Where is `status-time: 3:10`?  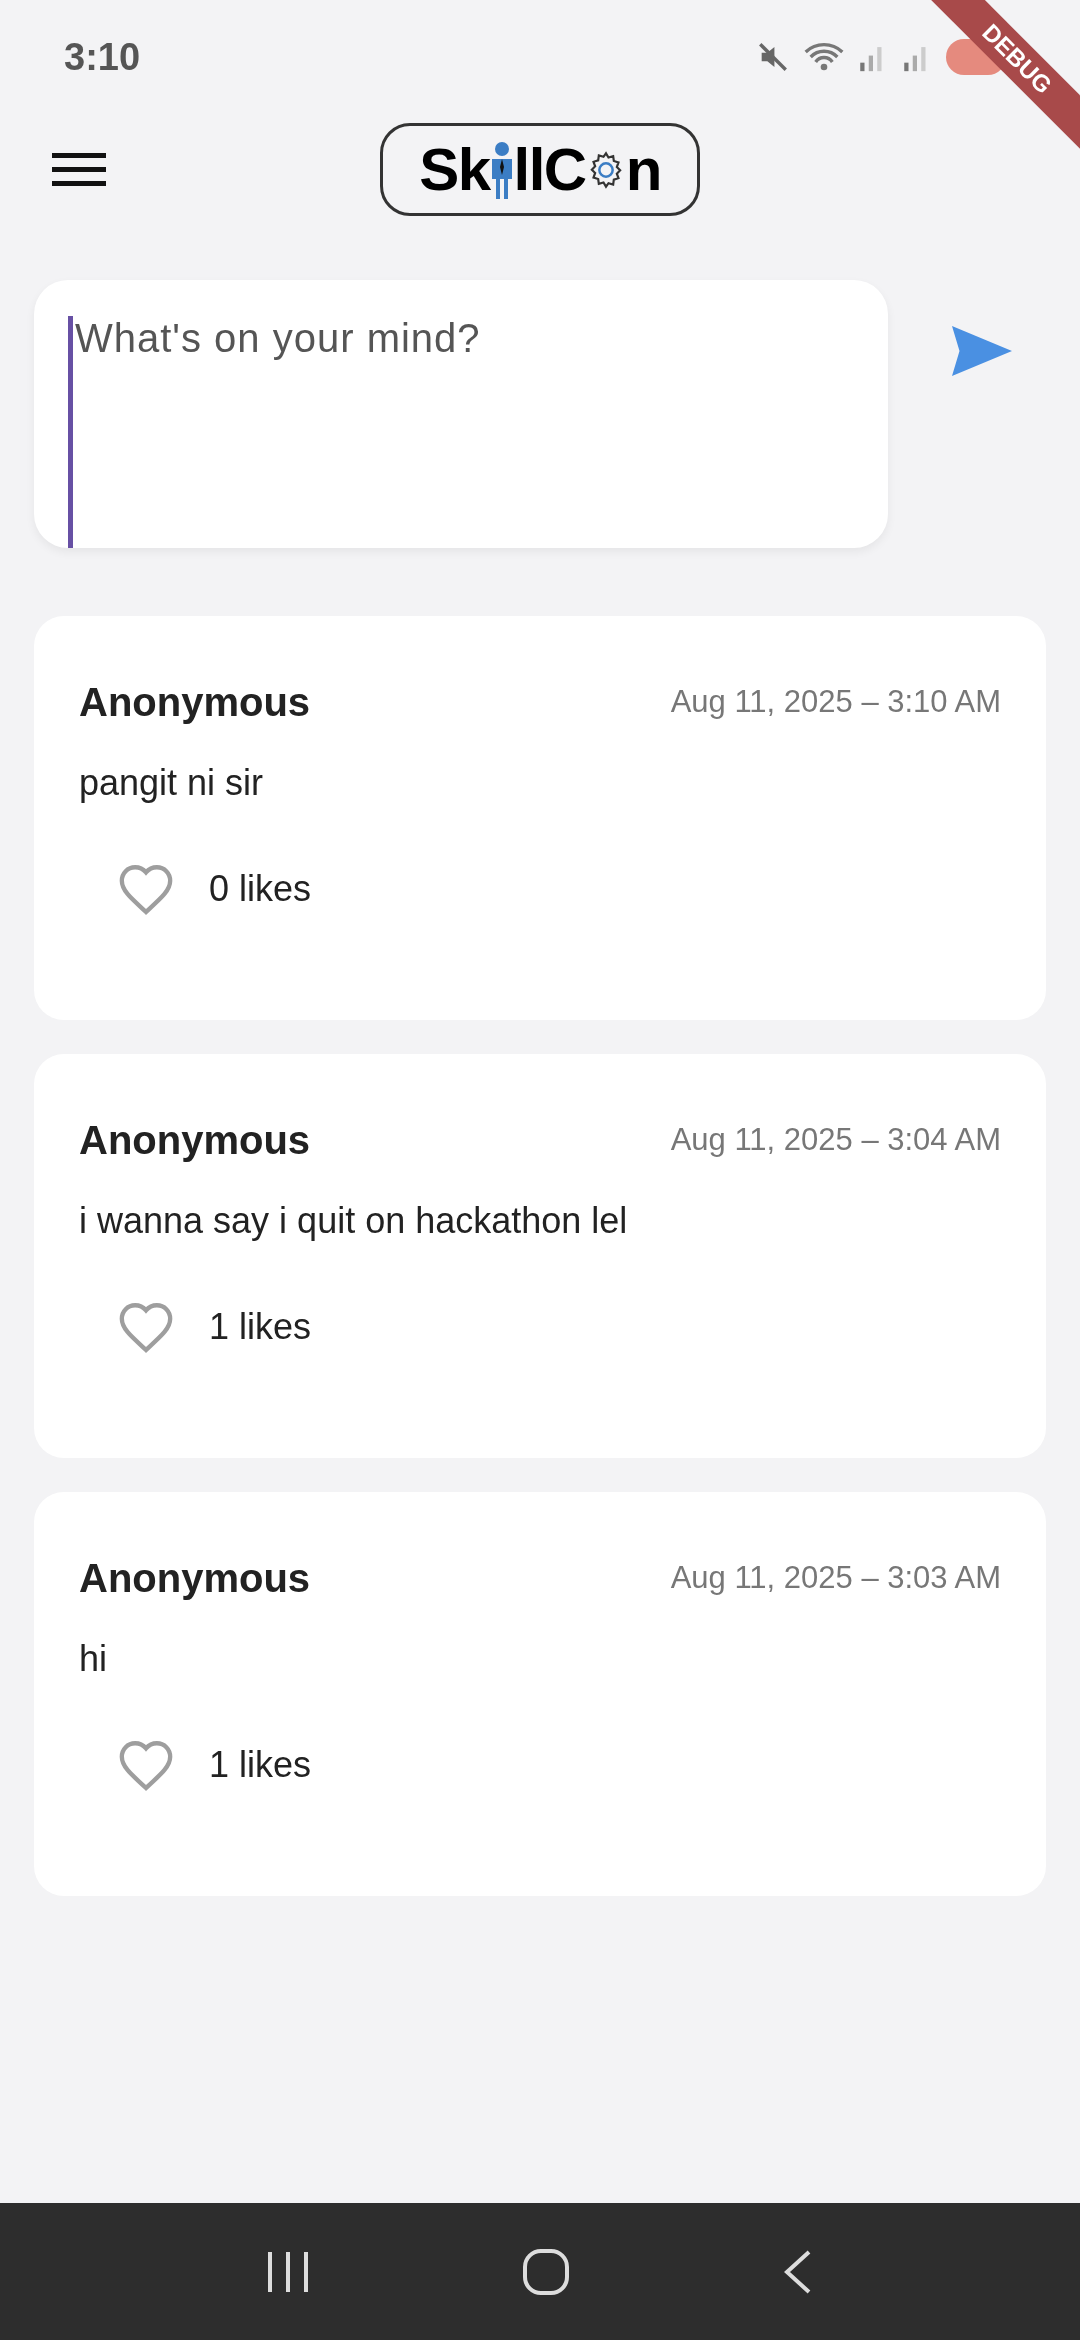 status-time: 3:10 is located at coordinates (102, 57).